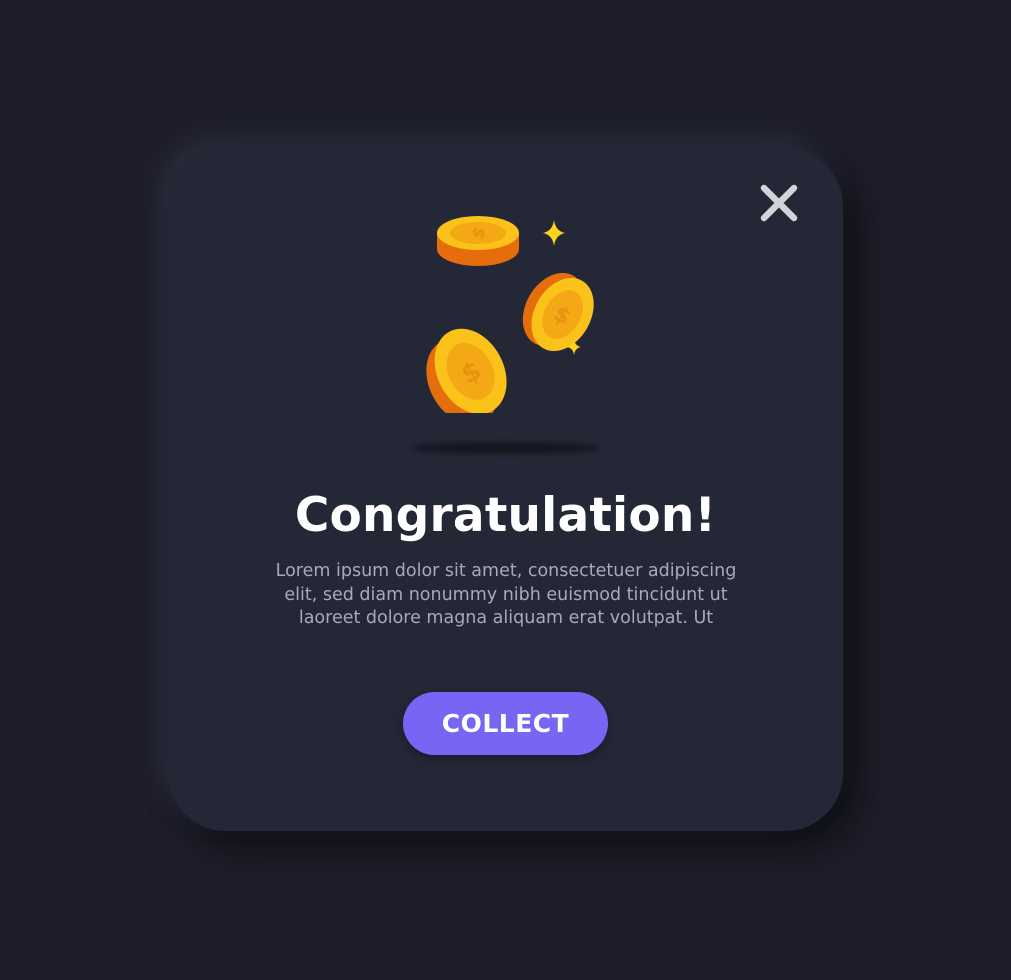 This screenshot has height=980, width=1011. I want to click on coin-top: $, so click(478, 241).